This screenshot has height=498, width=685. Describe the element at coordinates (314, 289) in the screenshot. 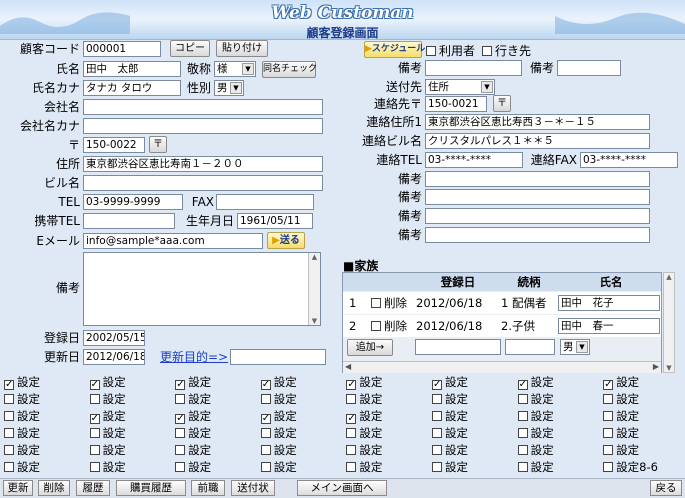

I see `memo-scrollbar: ▲ ▼` at that location.